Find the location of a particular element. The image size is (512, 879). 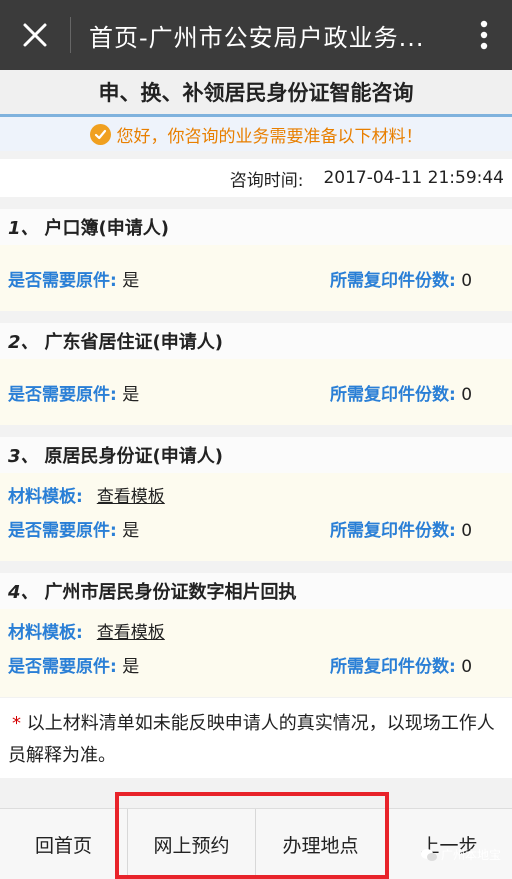

item-2-body: 是否需要原件: 是 所需复印件份数: 0 is located at coordinates (256, 392).